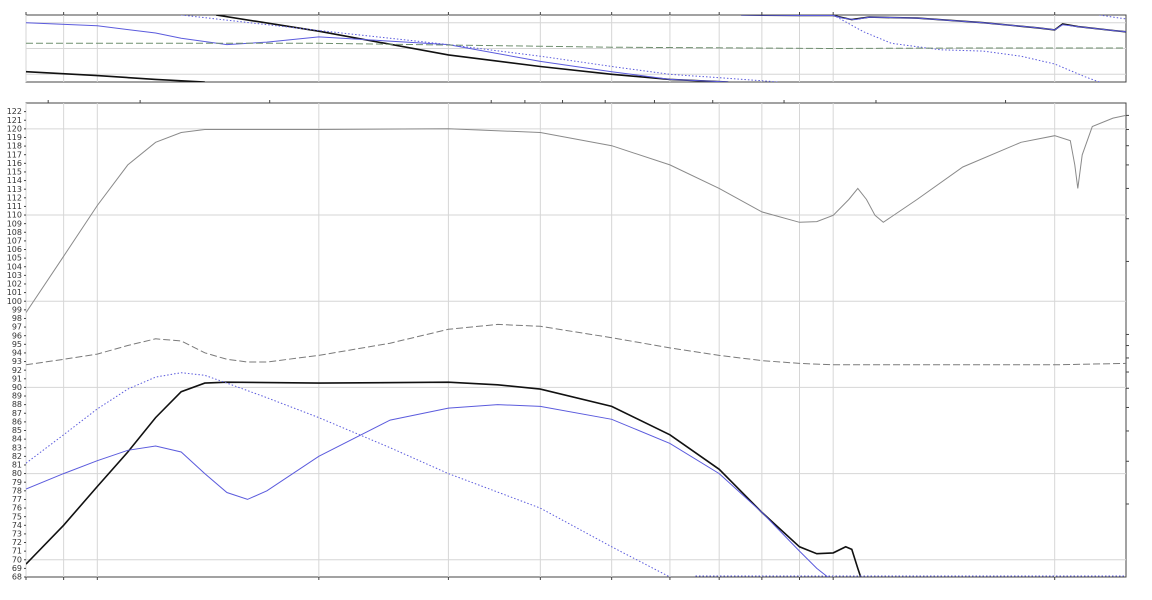  What do you see at coordinates (14, 232) in the screenshot?
I see `db-tick-label: 108` at bounding box center [14, 232].